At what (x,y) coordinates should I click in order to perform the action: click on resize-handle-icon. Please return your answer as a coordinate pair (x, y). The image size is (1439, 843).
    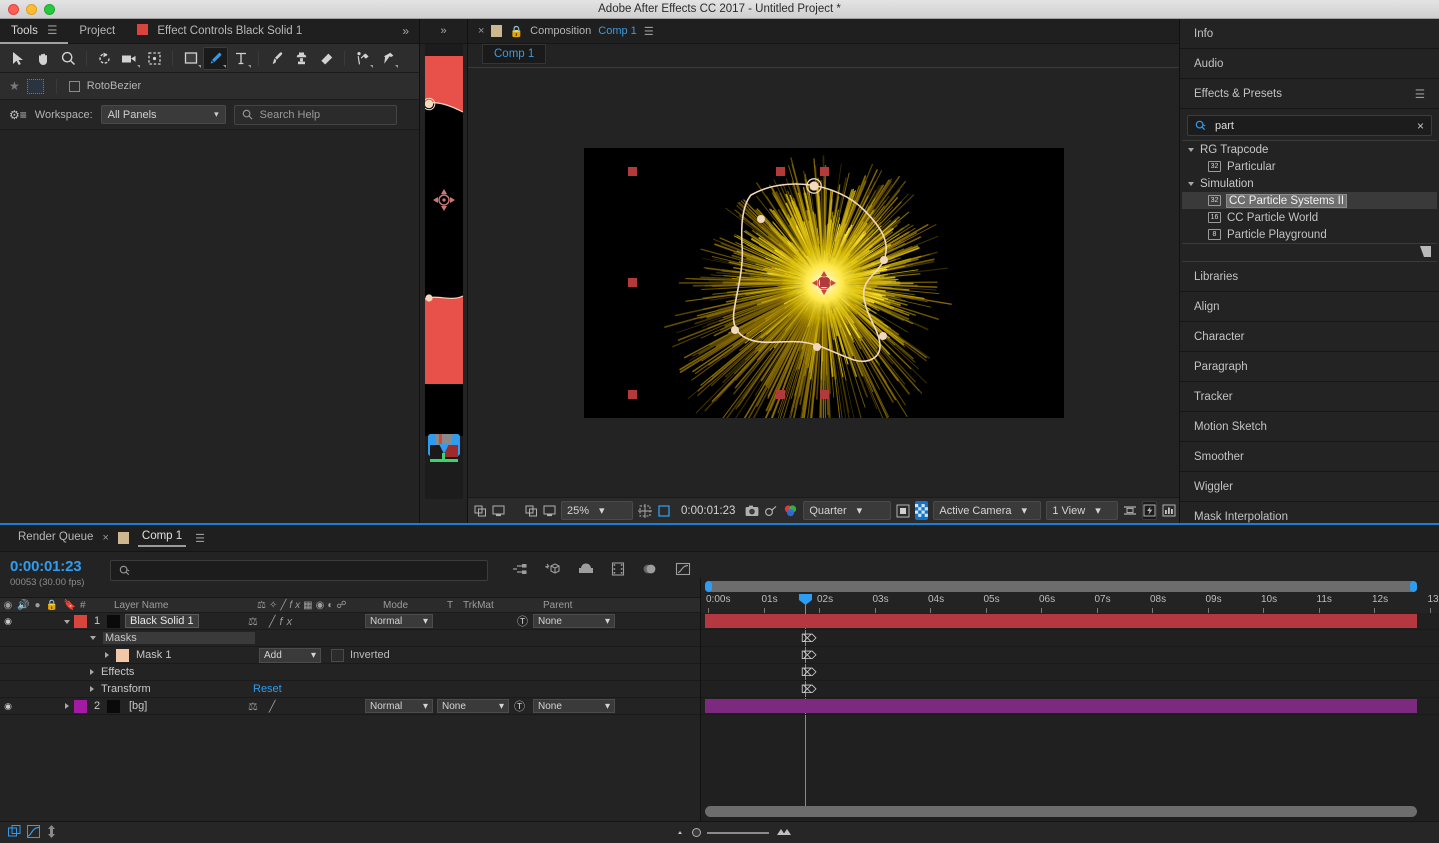
    Looking at the image, I should click on (51, 832).